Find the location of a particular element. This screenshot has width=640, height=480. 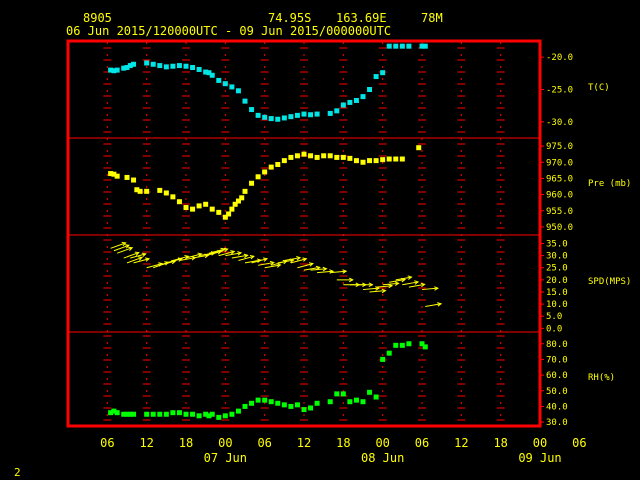

x-day-label: 07 Jun is located at coordinates (225, 458).